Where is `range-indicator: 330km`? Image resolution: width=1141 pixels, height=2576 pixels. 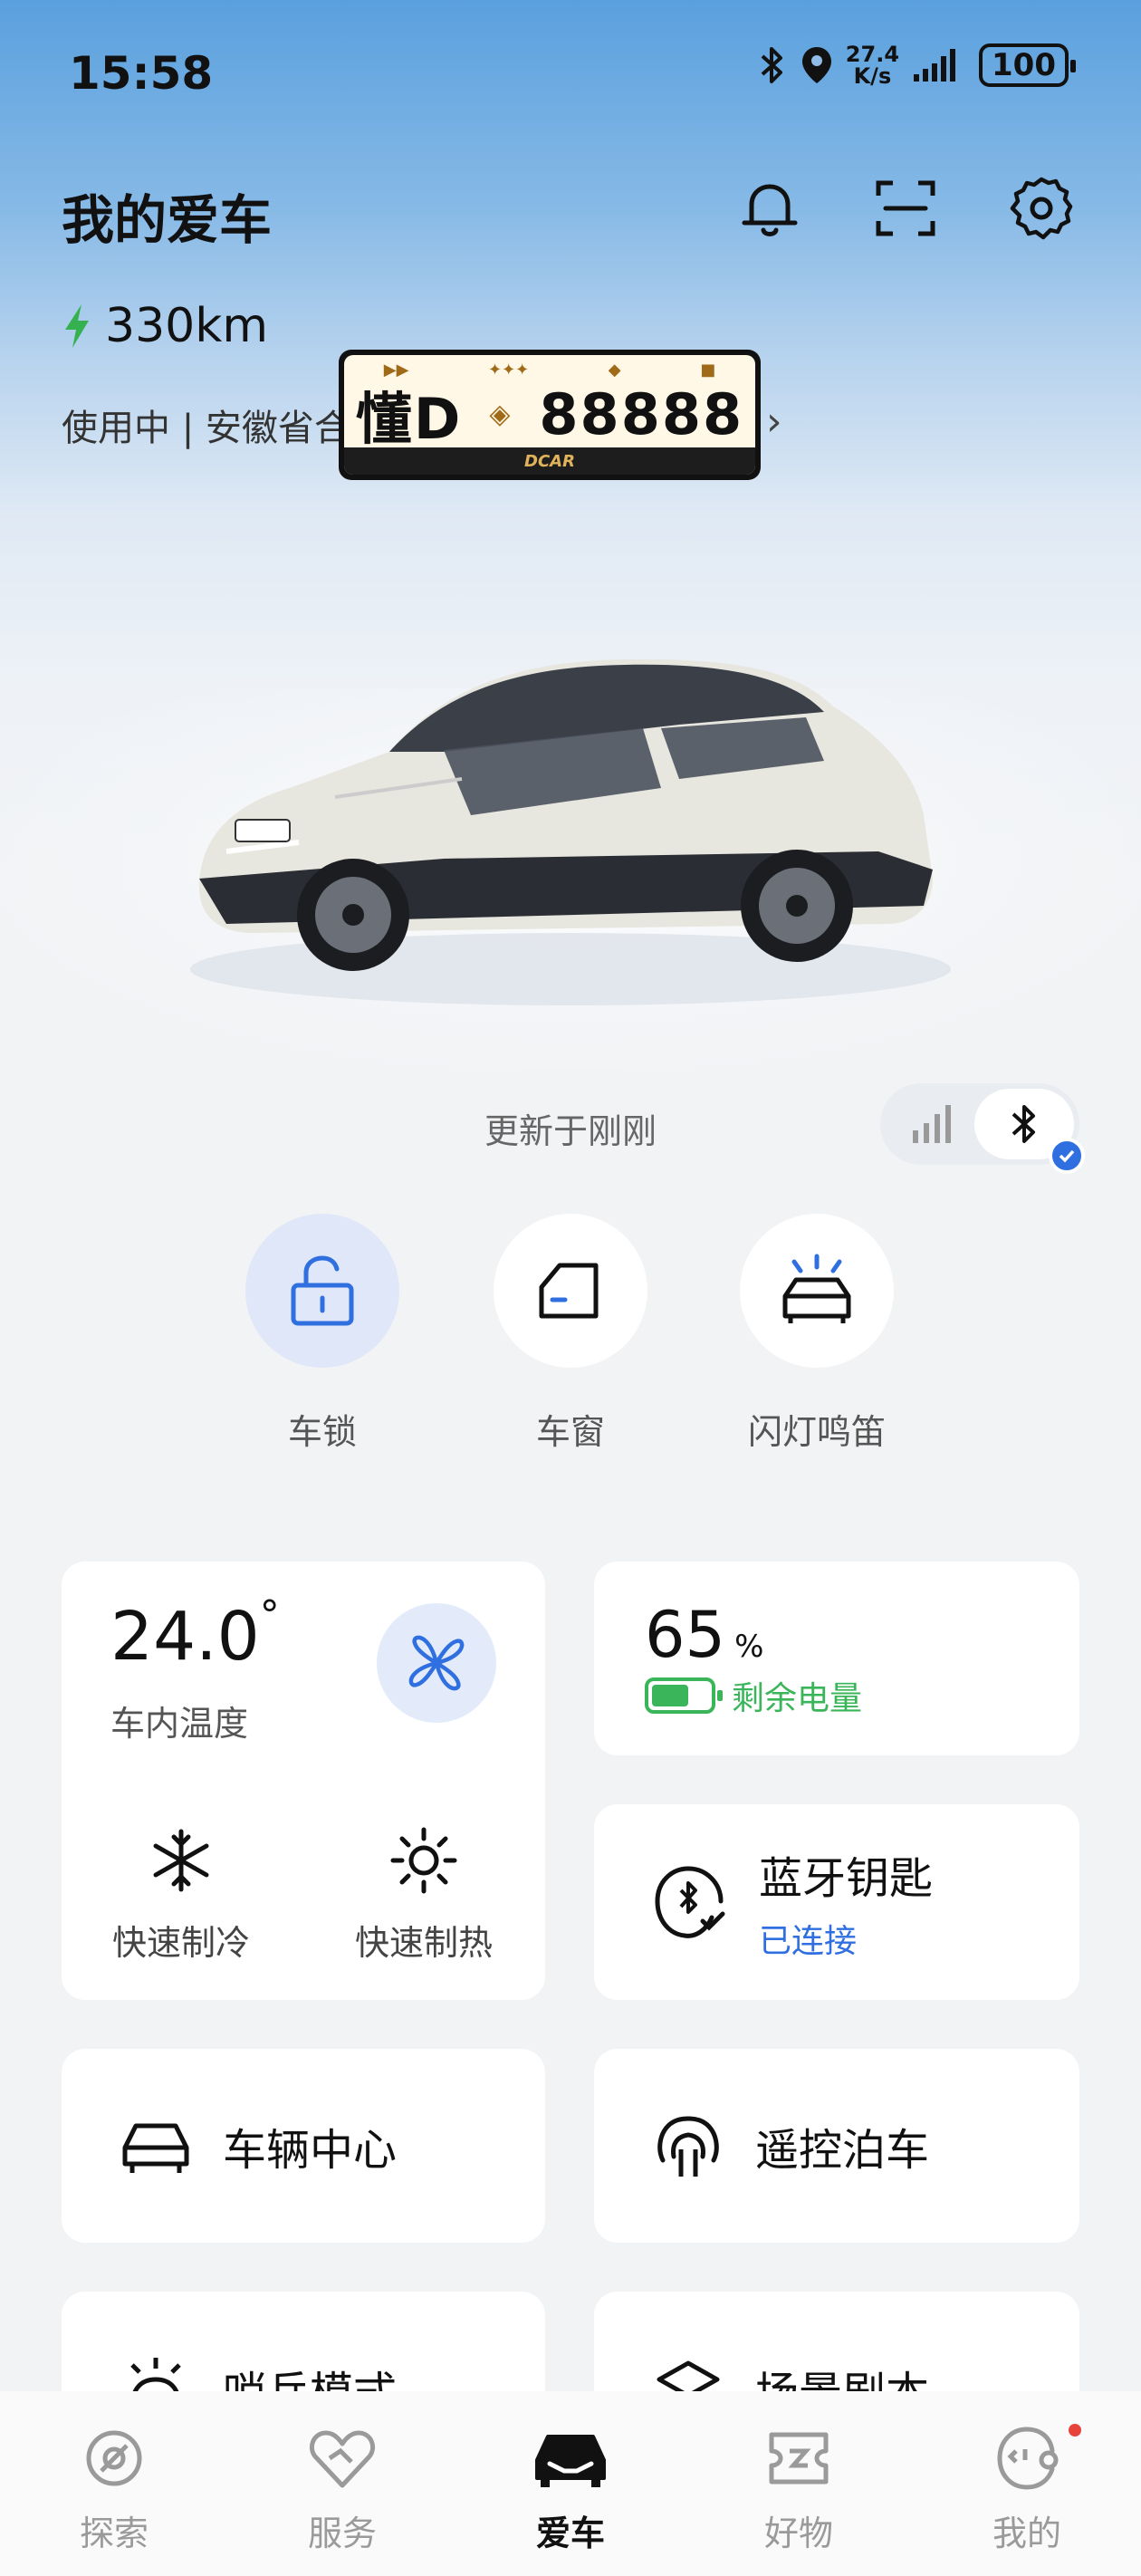
range-indicator: 330km is located at coordinates (165, 326).